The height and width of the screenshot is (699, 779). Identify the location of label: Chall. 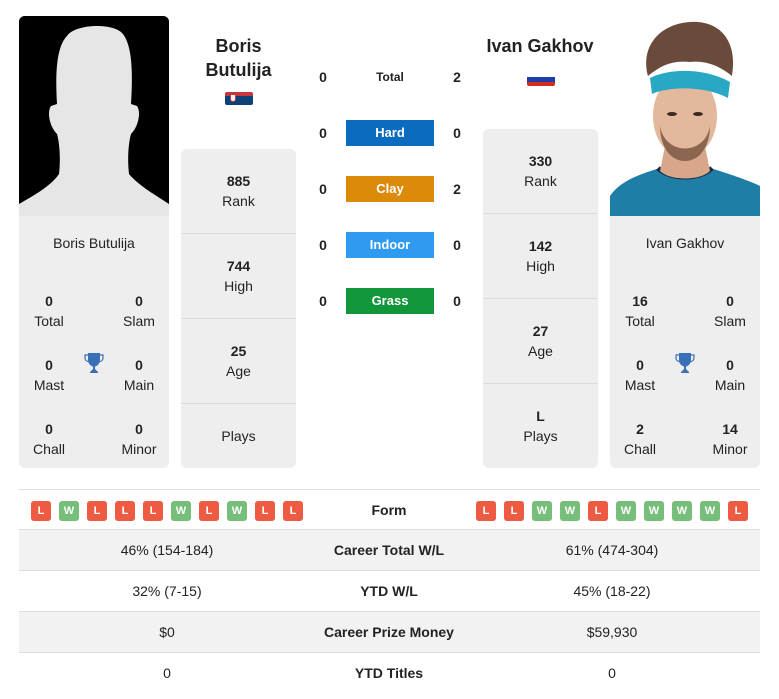
(640, 449).